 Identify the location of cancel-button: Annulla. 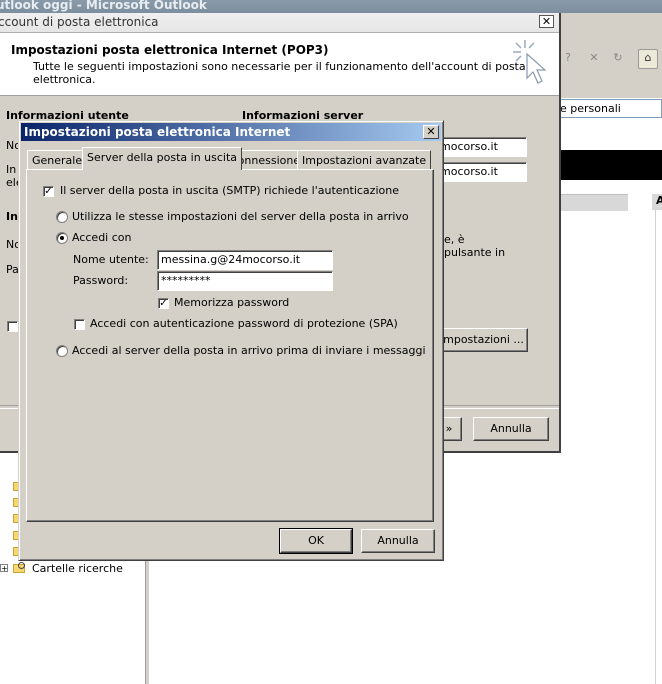
(398, 541).